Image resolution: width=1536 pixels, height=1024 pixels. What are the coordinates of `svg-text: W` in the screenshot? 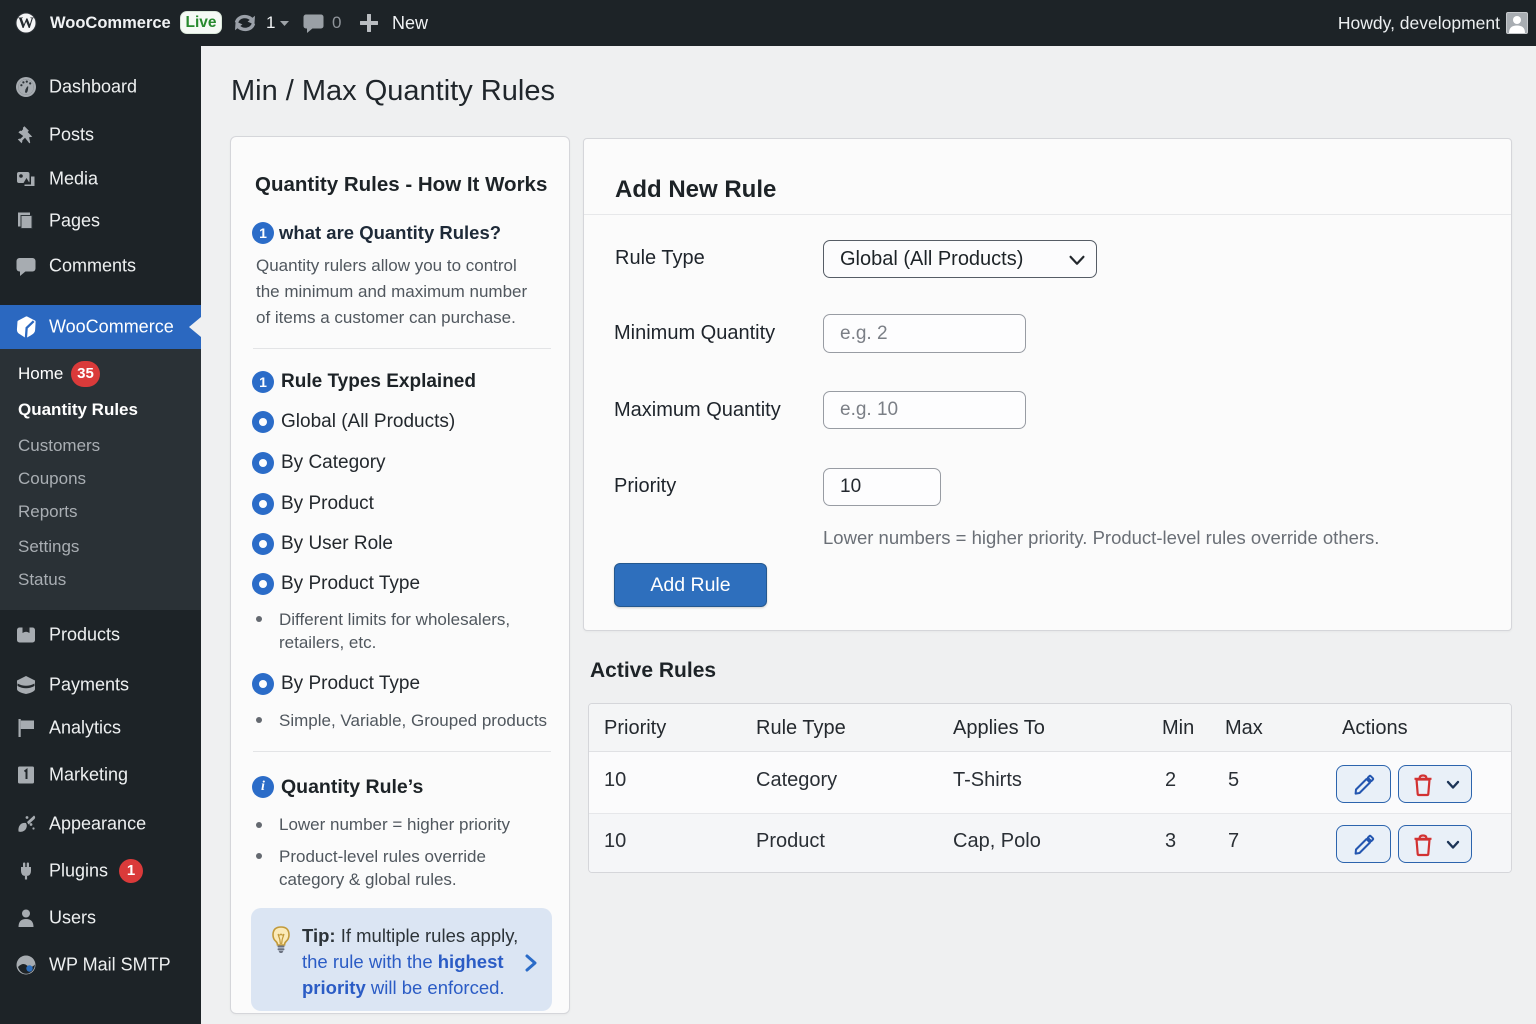 It's located at (26, 23).